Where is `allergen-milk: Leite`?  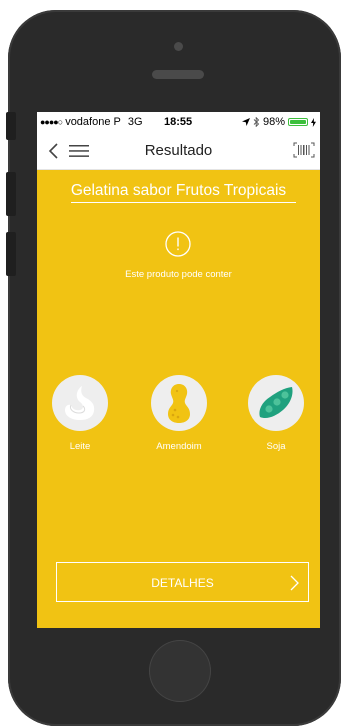
allergen-milk: Leite is located at coordinates (80, 413).